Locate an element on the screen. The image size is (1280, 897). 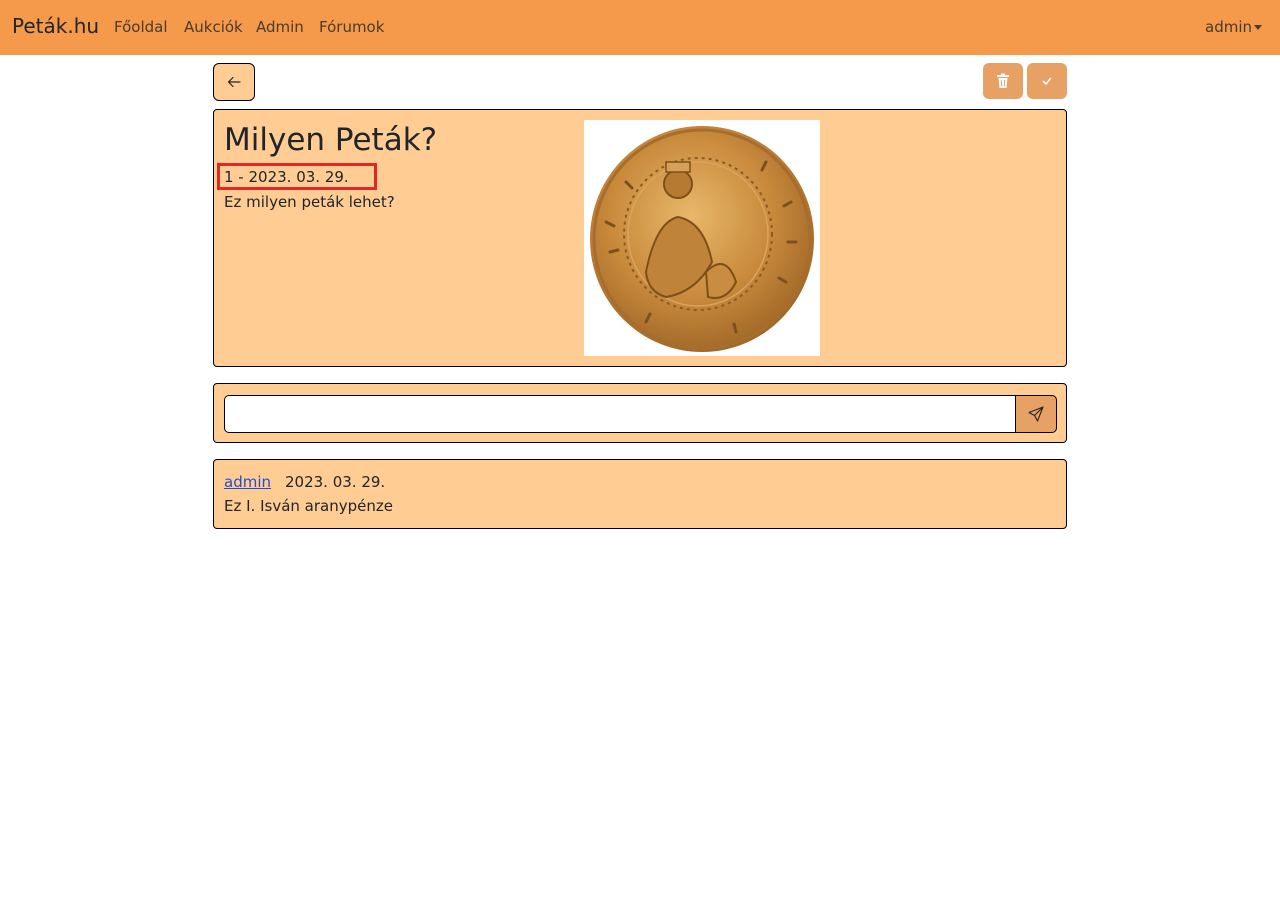
send-comment-button is located at coordinates (1036, 414).